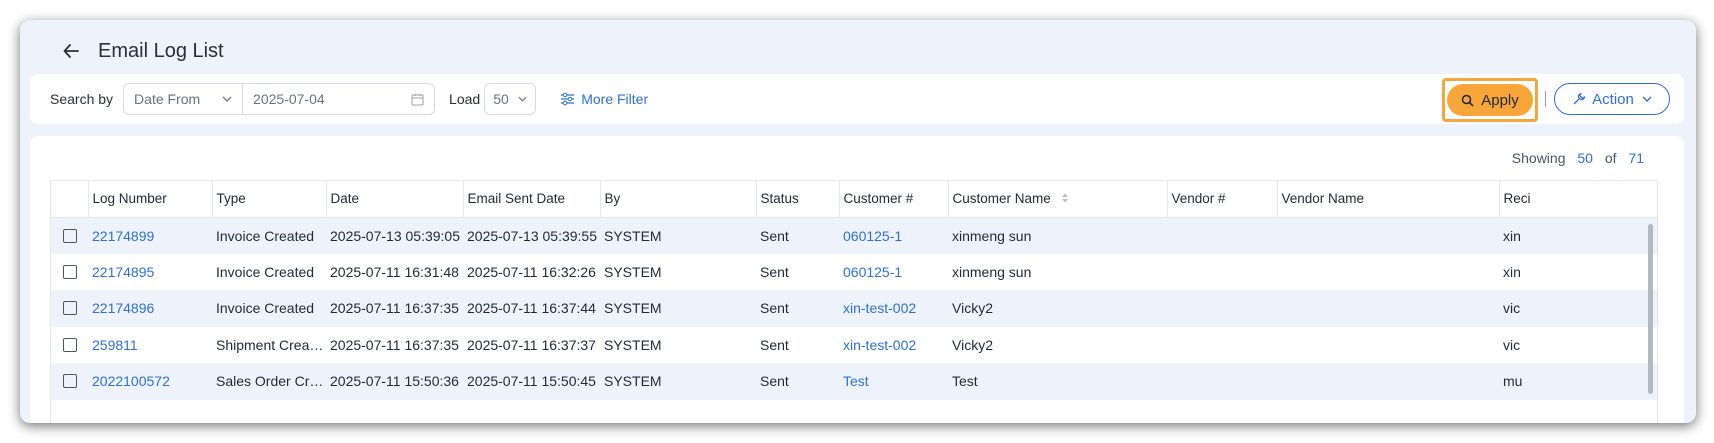 The width and height of the screenshot is (1714, 443). I want to click on showing-count: Showing 50 of 71, so click(1578, 158).